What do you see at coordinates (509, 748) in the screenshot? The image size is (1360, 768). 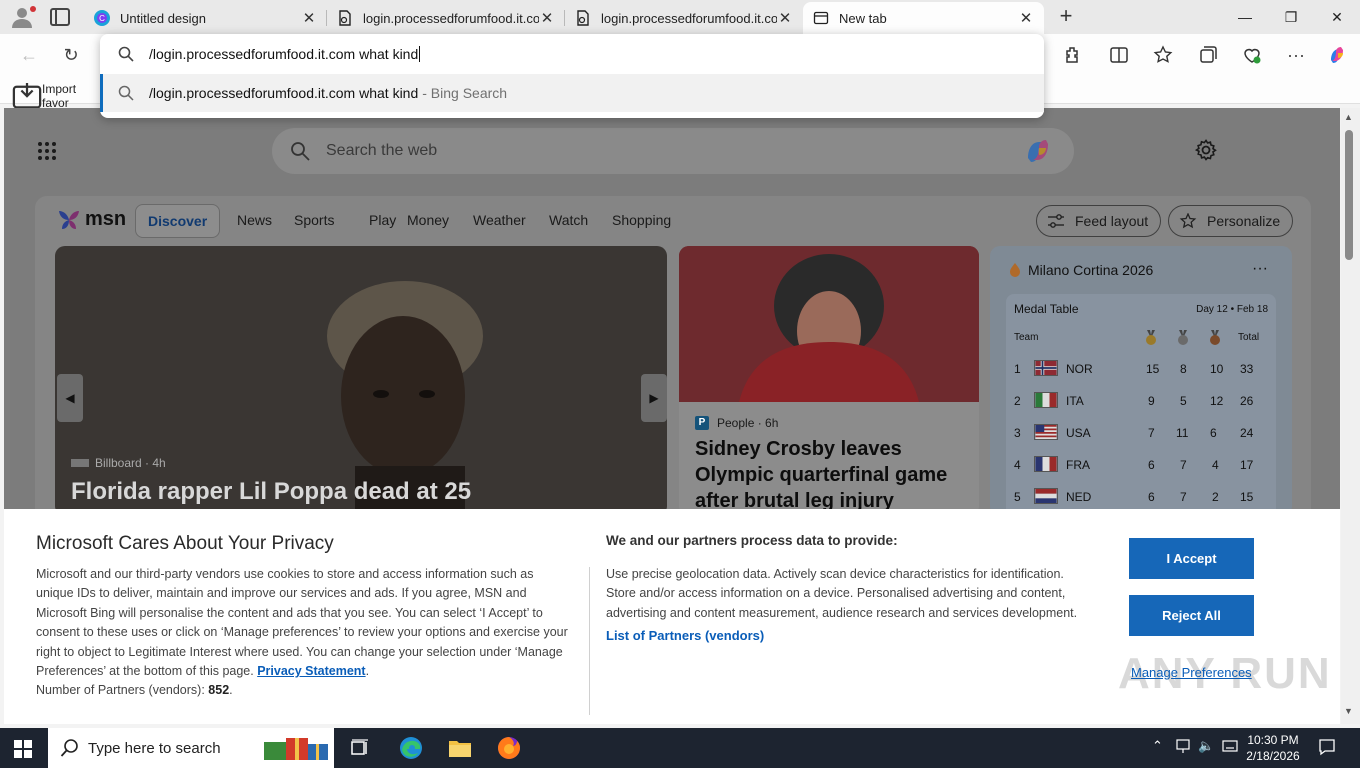 I see `firefox-icon` at bounding box center [509, 748].